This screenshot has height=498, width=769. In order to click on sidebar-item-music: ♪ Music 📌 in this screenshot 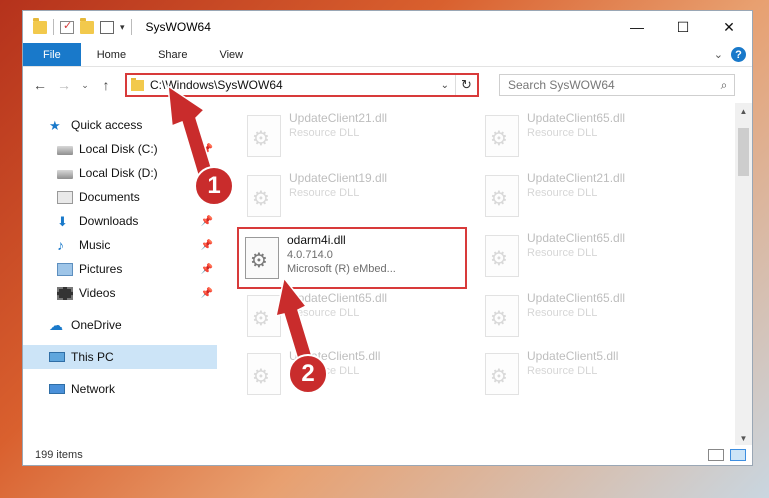, I will do `click(120, 245)`.